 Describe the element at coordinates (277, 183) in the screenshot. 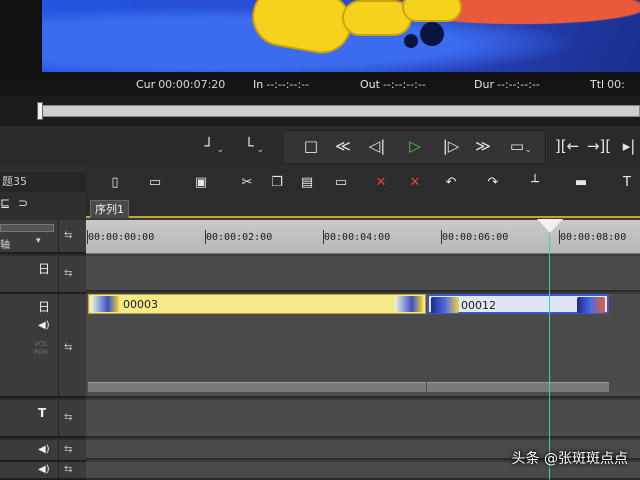

I see `copy-icon: ❐` at that location.